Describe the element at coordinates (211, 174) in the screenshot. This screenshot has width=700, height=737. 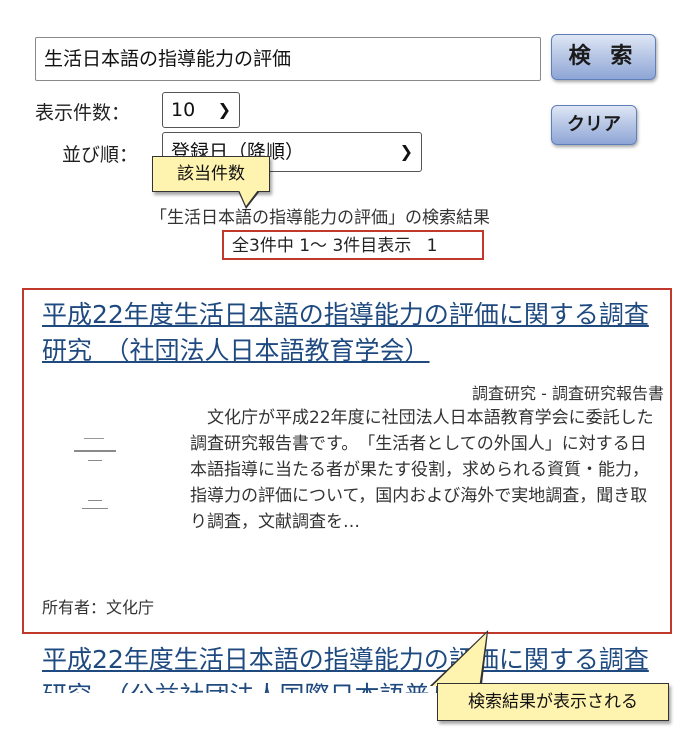
I see `count-callout: 該当件数` at that location.